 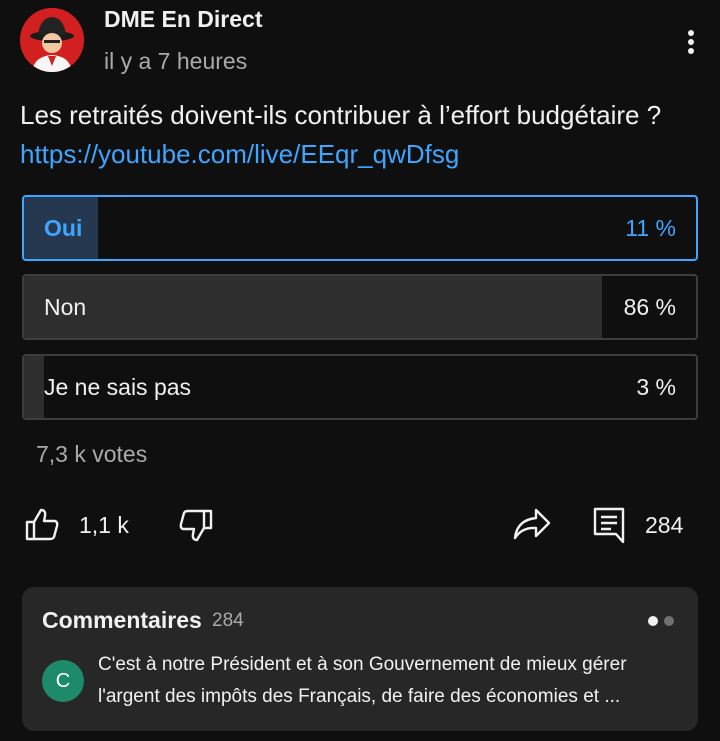 I want to click on poll-option-percent: 3 %, so click(x=656, y=387).